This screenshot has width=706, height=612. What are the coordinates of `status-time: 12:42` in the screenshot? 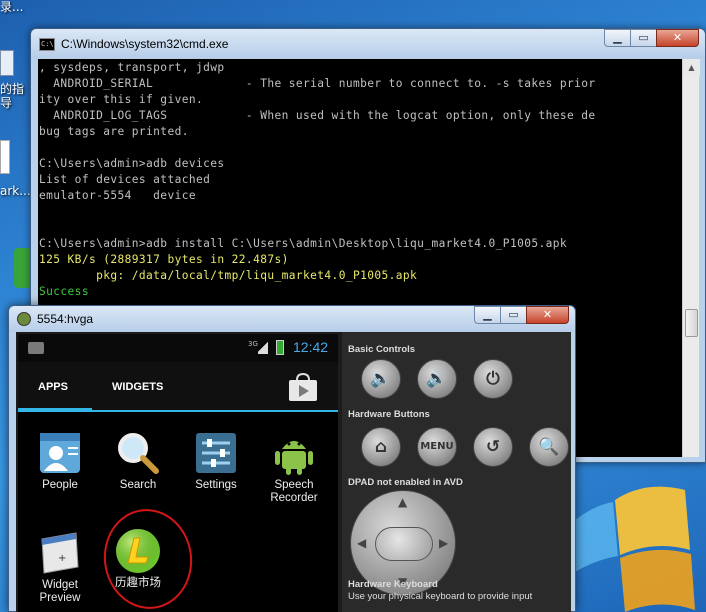 It's located at (311, 347).